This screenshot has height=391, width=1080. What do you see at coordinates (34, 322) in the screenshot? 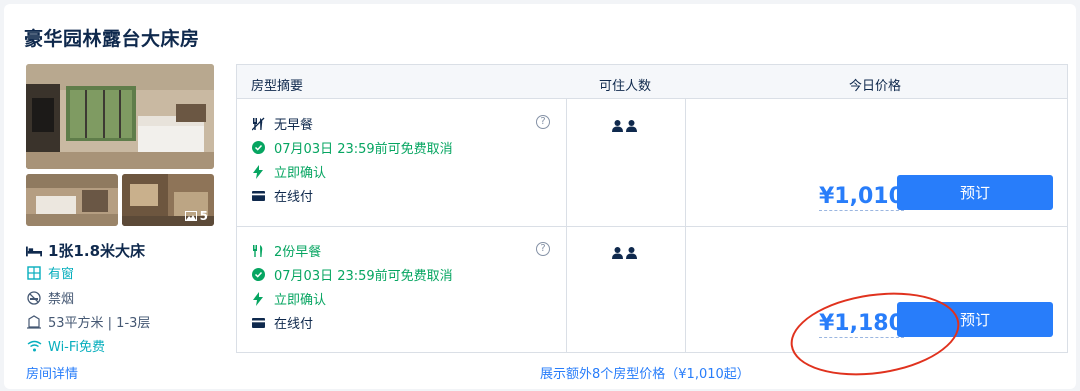
I see `area-icon` at bounding box center [34, 322].